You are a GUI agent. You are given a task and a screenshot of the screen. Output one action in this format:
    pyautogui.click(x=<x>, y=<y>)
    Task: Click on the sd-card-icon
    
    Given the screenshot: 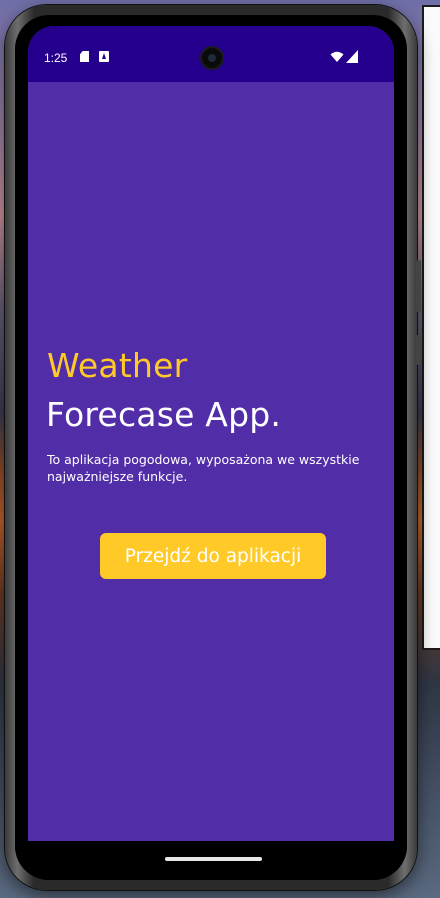 What is the action you would take?
    pyautogui.click(x=84, y=56)
    